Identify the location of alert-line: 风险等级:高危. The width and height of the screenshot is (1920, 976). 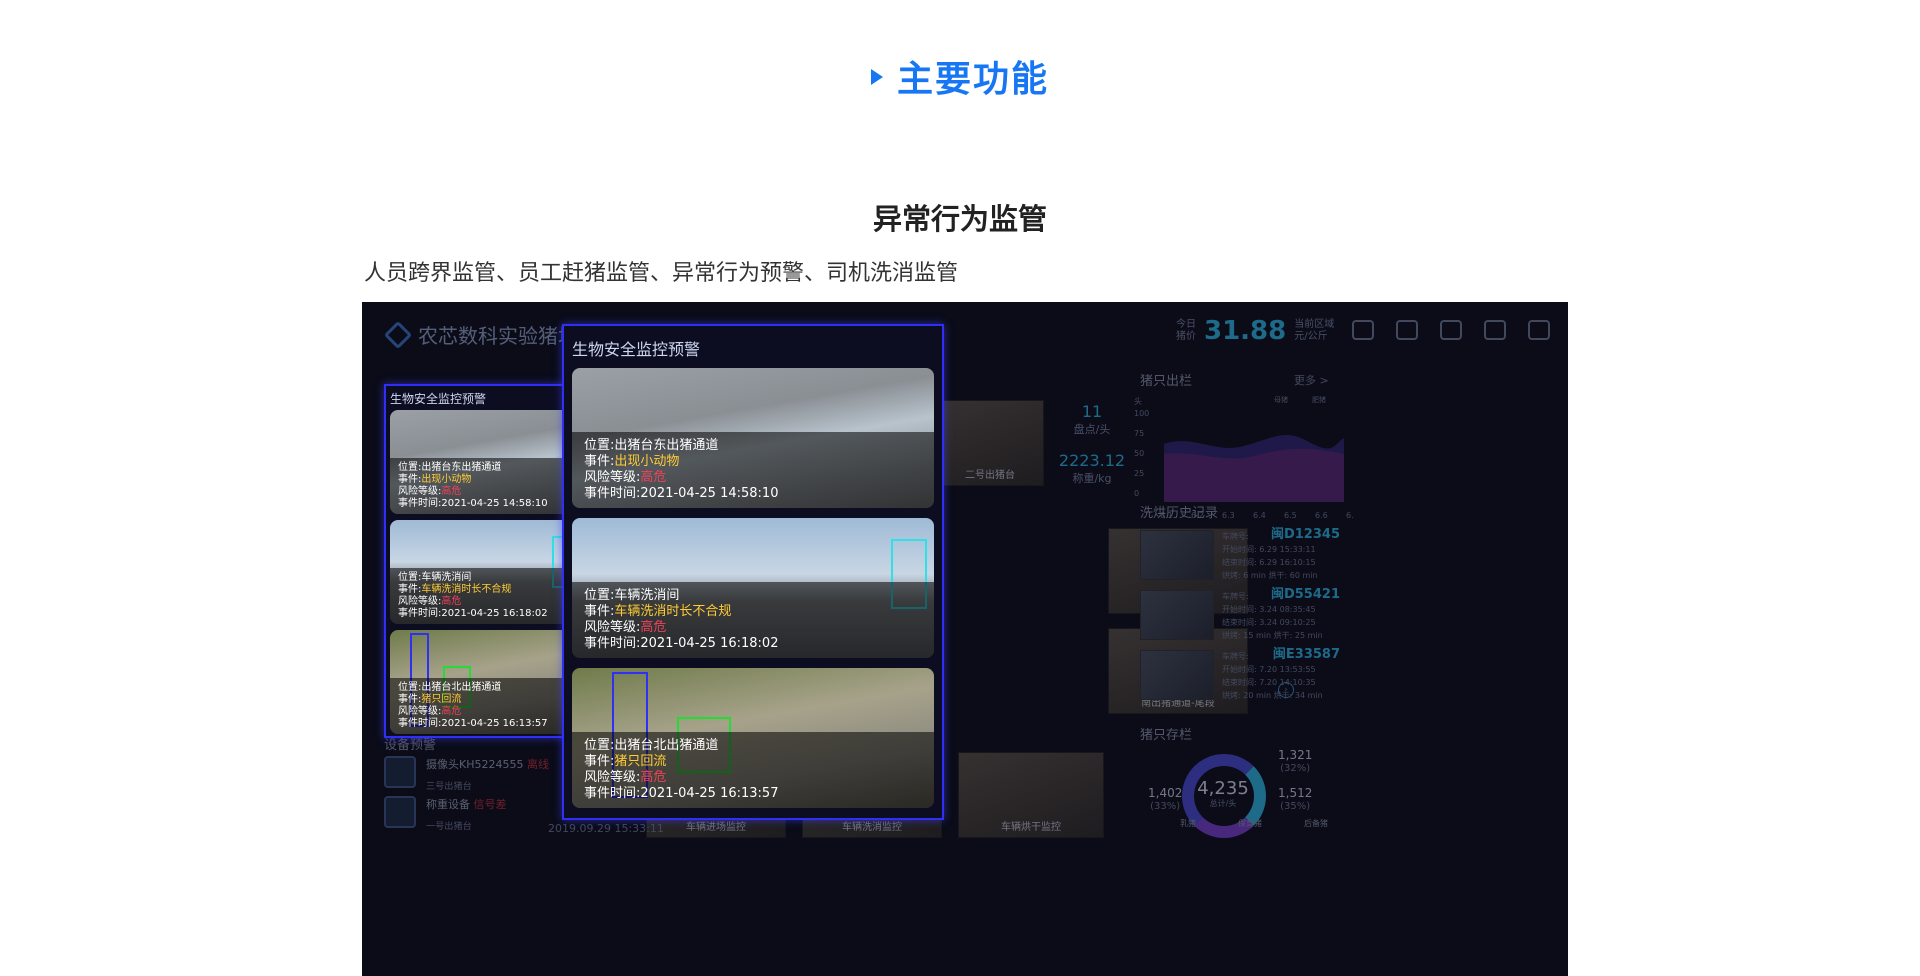
(482, 712).